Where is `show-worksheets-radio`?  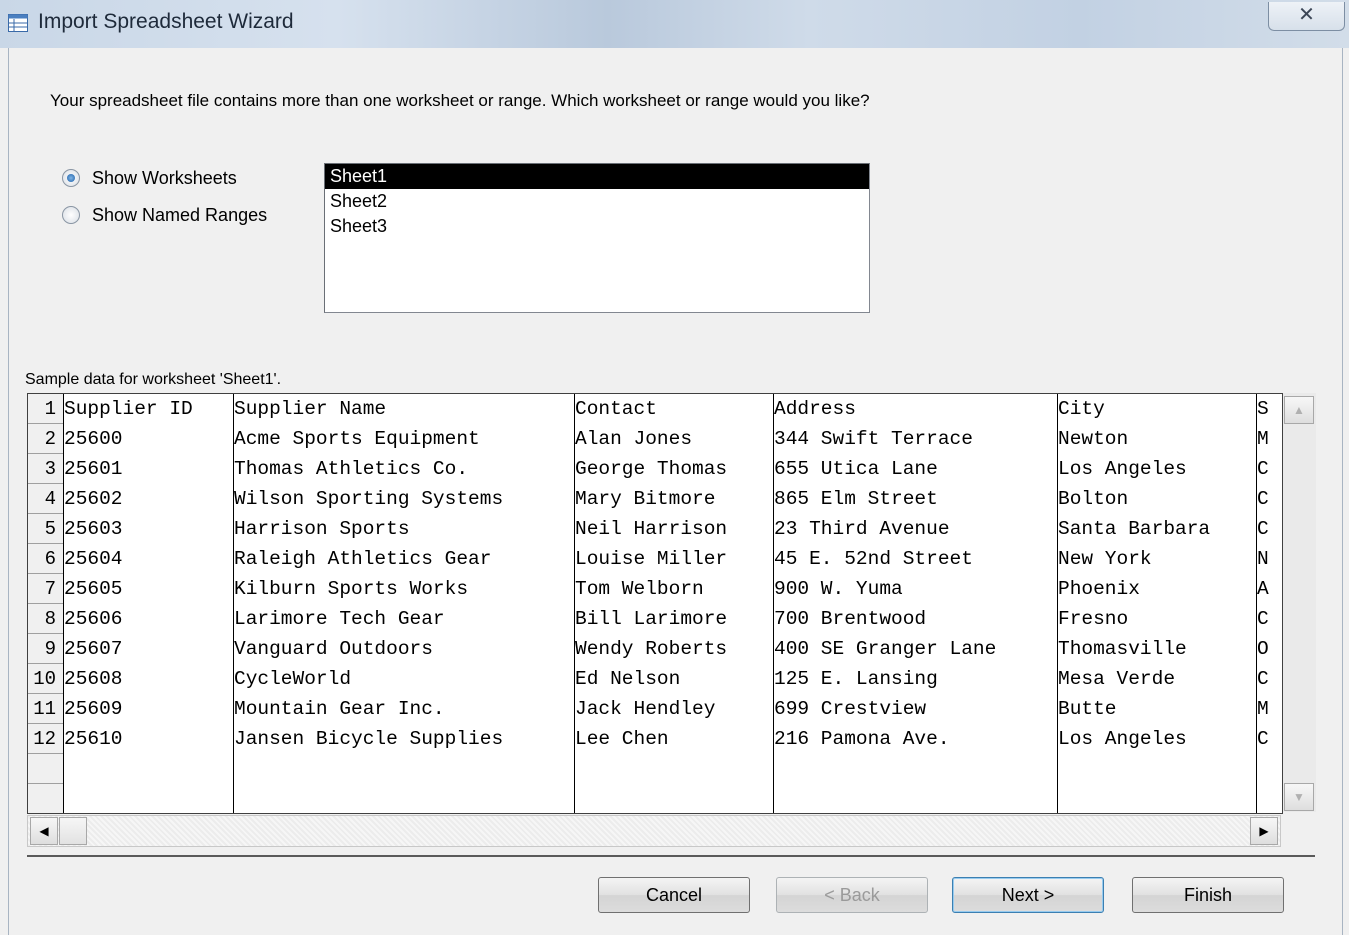
show-worksheets-radio is located at coordinates (71, 178).